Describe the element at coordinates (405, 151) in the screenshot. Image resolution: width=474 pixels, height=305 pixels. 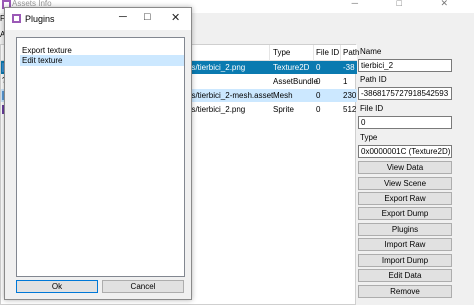
I see `type-field: 0x0000001C (Texture2D)` at that location.